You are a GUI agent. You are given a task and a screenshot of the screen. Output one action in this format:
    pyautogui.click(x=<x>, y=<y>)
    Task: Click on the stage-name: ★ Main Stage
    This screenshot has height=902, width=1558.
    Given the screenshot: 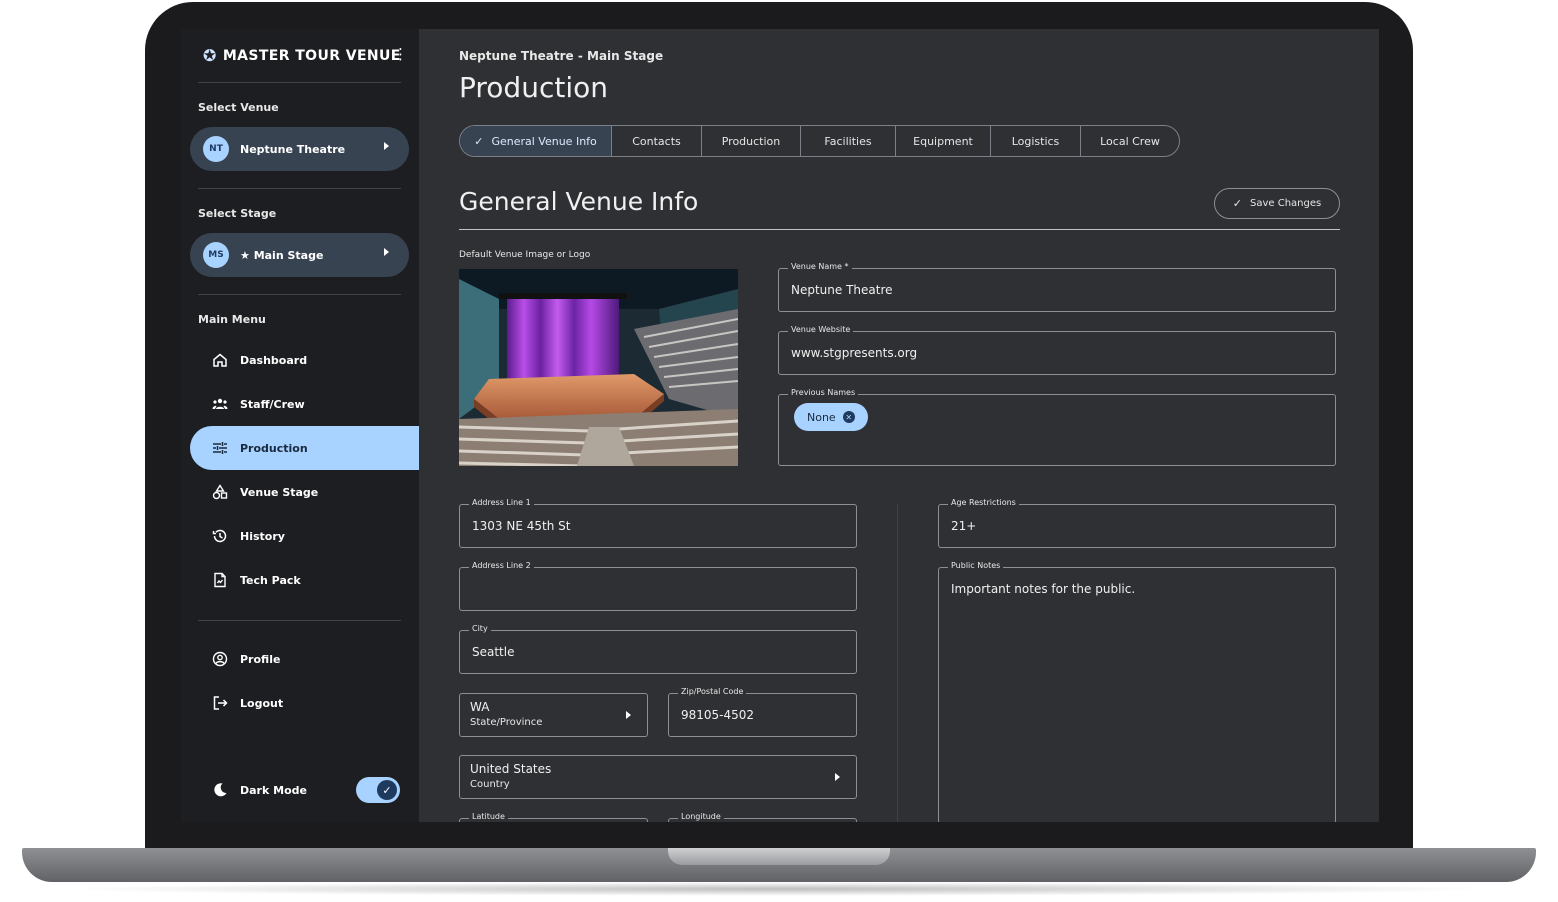 What is the action you would take?
    pyautogui.click(x=282, y=255)
    